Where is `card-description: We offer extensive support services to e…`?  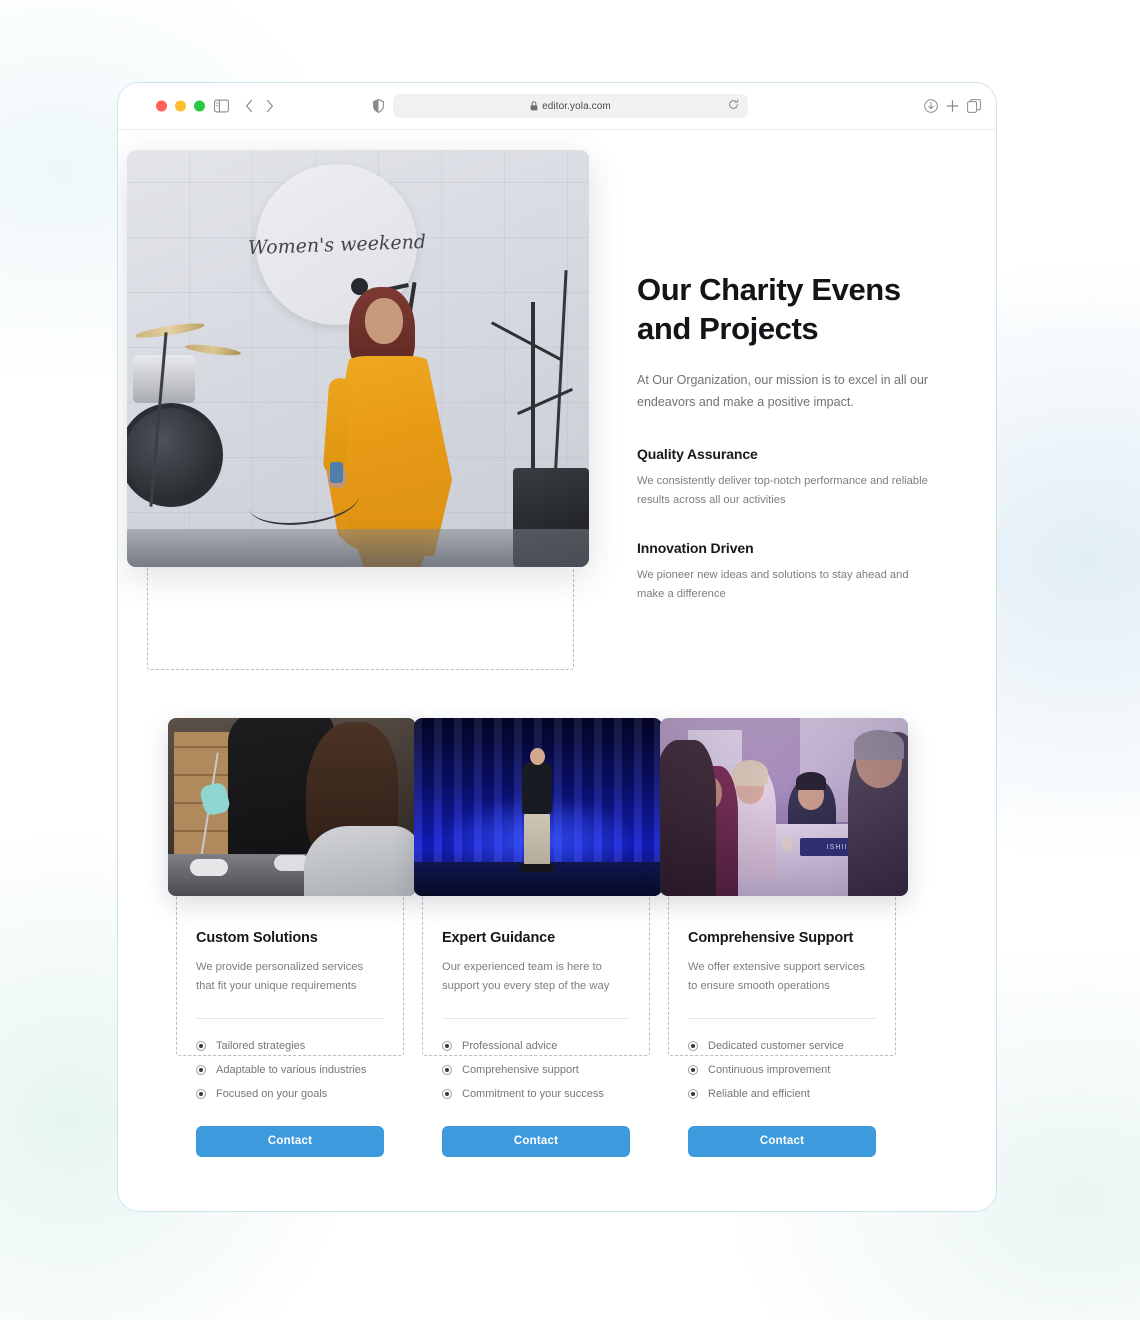 card-description: We offer extensive support services to e… is located at coordinates (776, 977).